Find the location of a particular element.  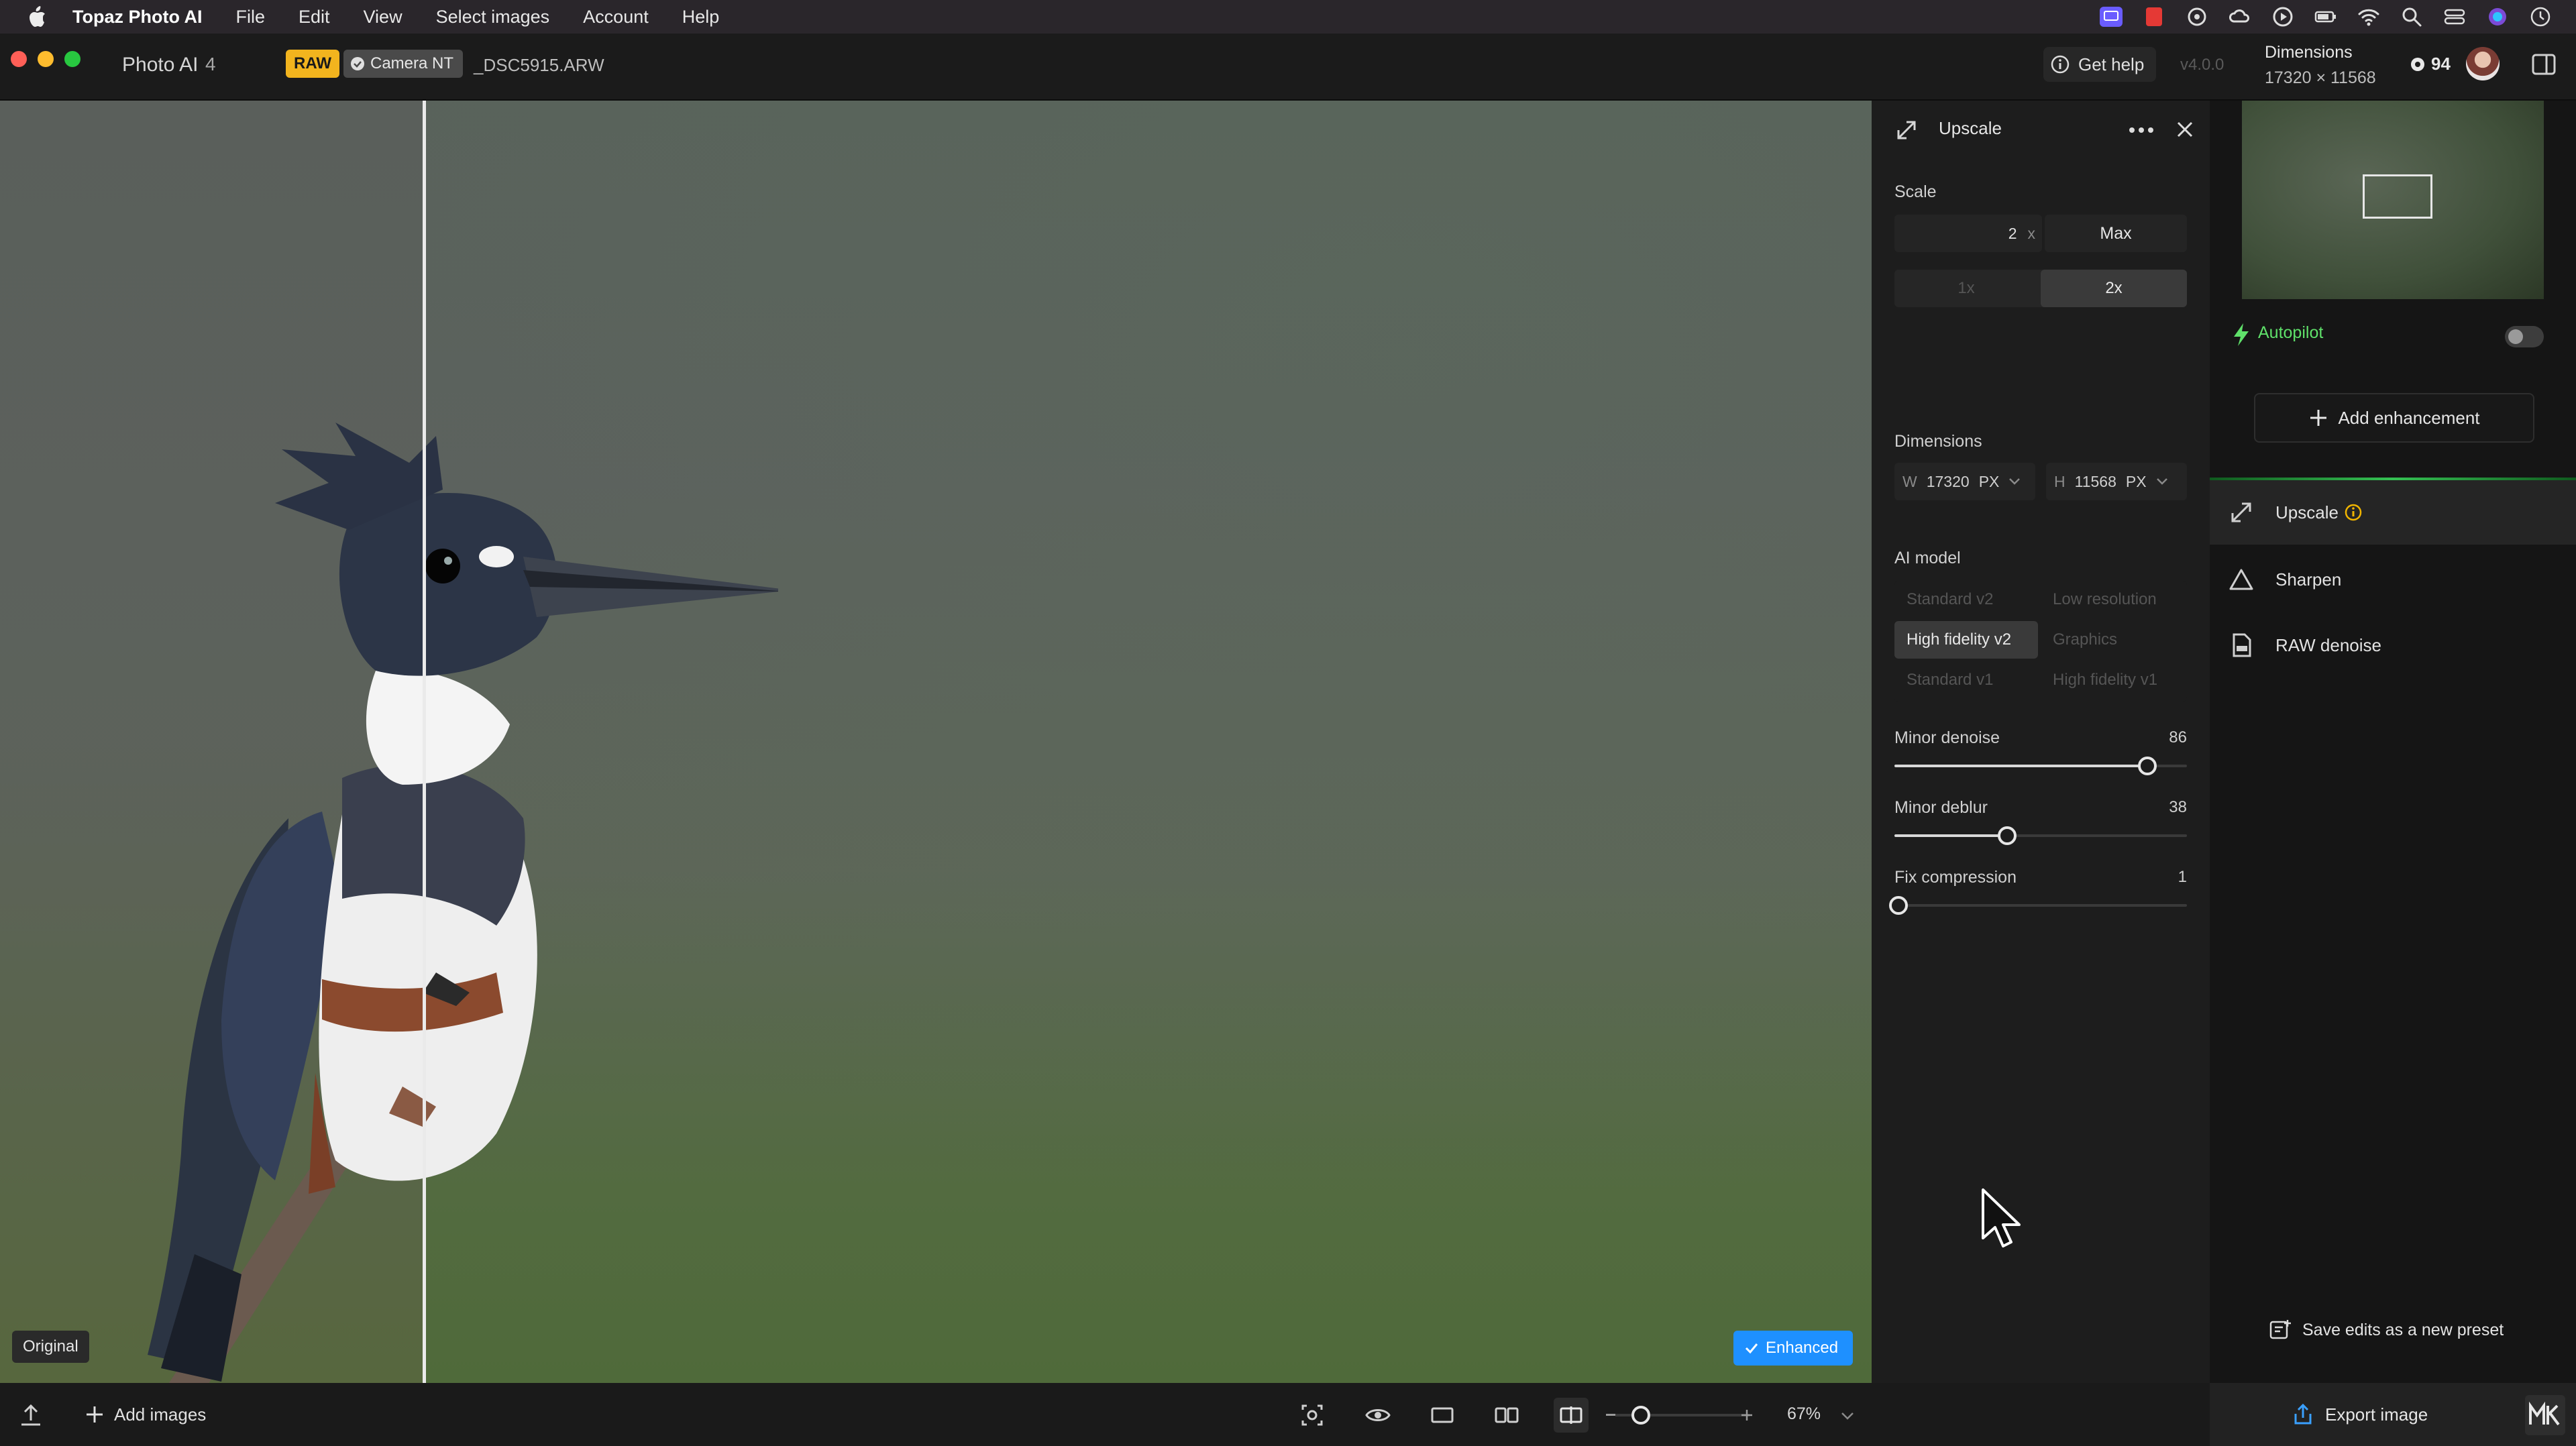

close-icon is located at coordinates (2185, 129).